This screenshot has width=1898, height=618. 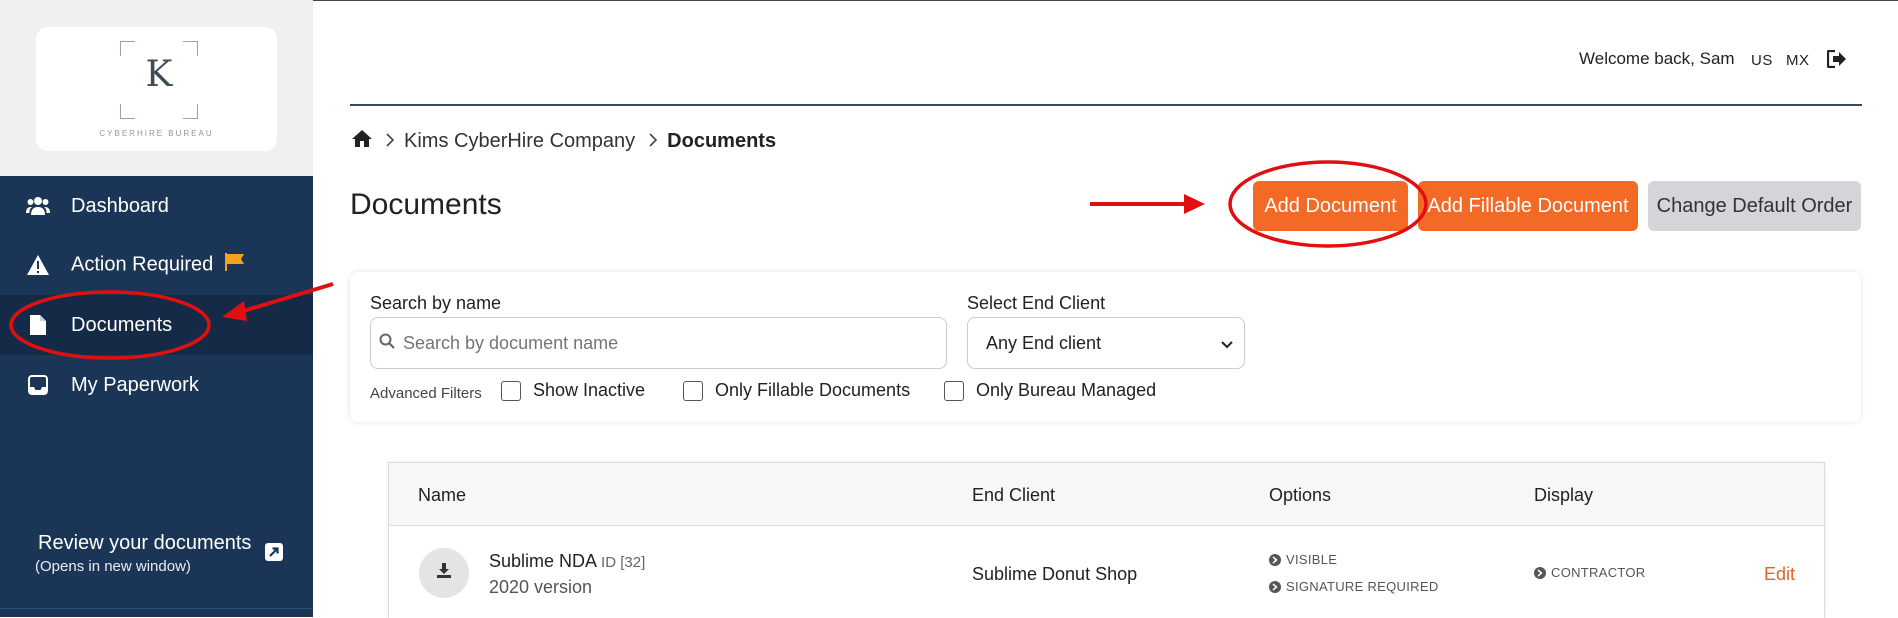 What do you see at coordinates (1312, 559) in the screenshot?
I see `option-label: VISIBLE` at bounding box center [1312, 559].